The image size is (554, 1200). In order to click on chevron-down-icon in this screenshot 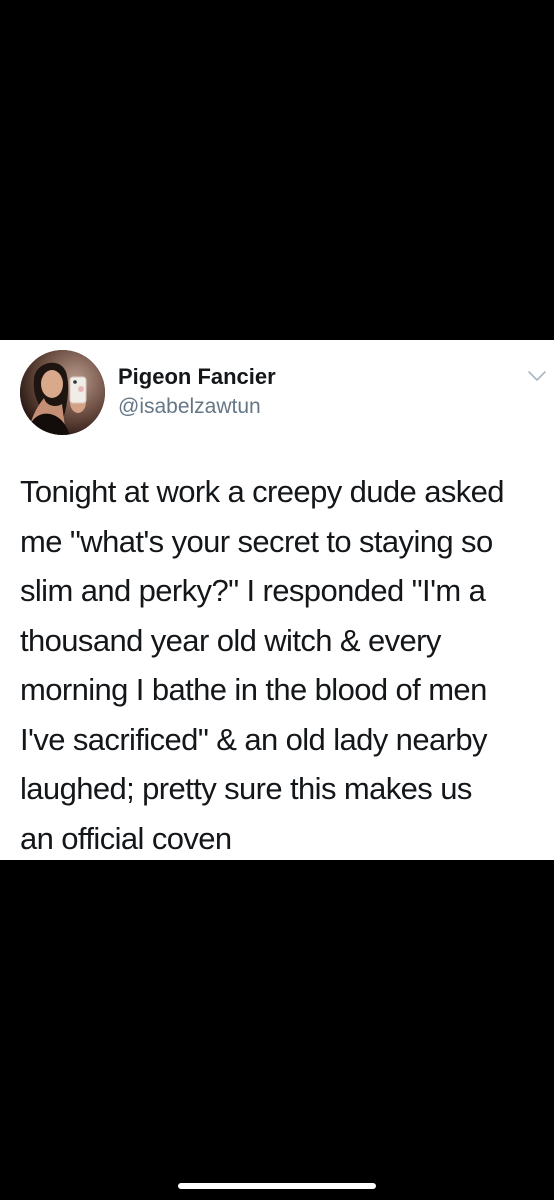, I will do `click(537, 376)`.